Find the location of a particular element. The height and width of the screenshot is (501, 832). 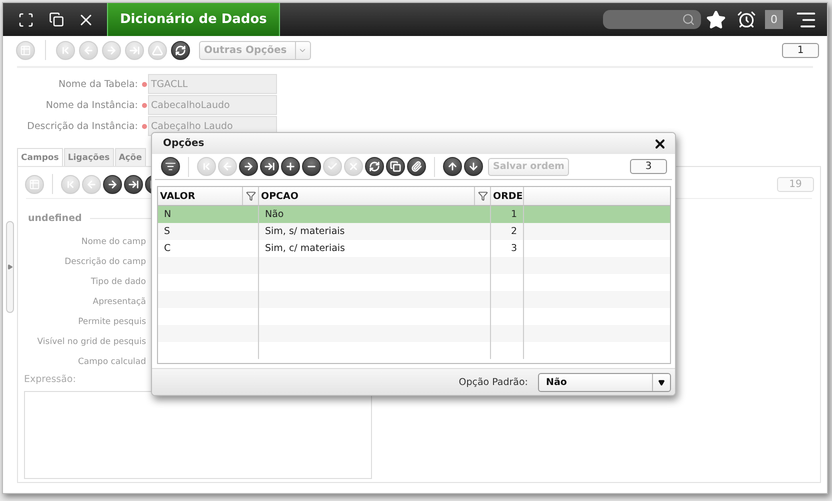

field-label: Visível no grid de pesquis is located at coordinates (91, 342).